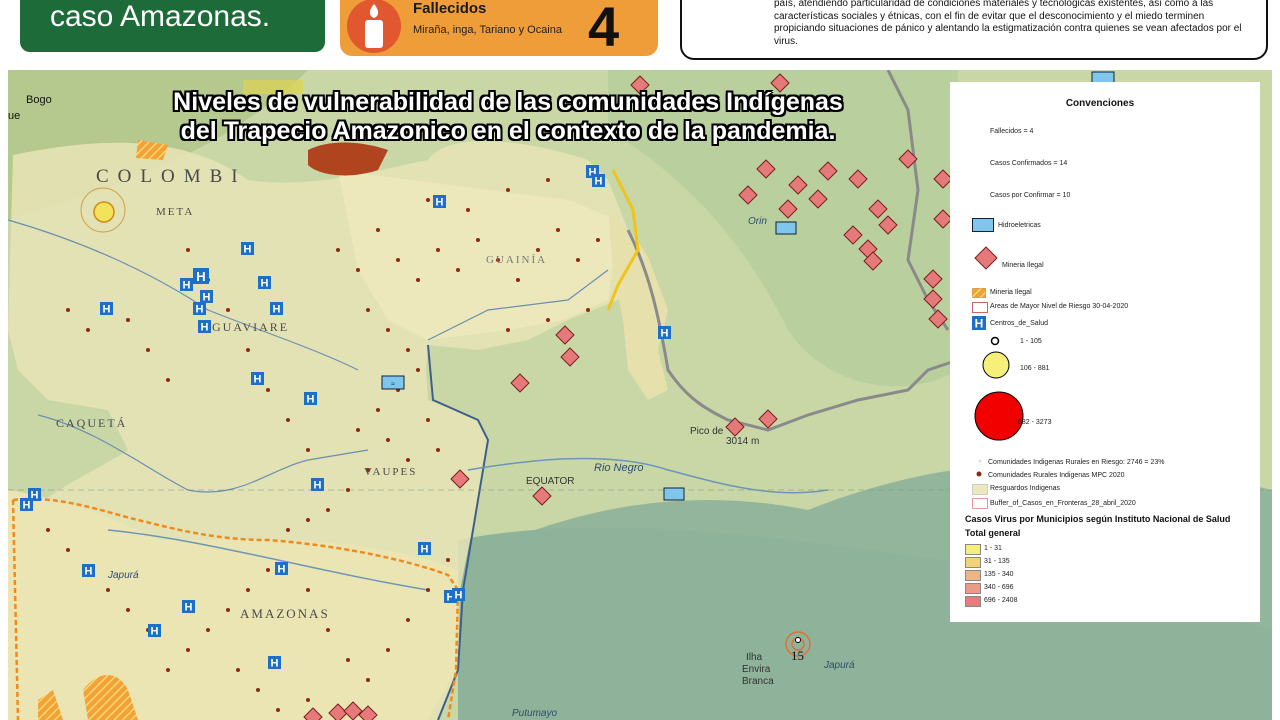 This screenshot has width=1280, height=720. Describe the element at coordinates (839, 665) in the screenshot. I see `label-japura: Japurá` at that location.